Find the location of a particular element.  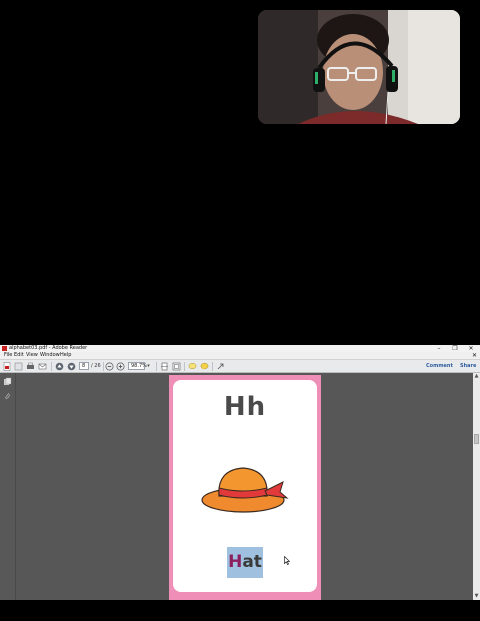

hat-illustration-icon is located at coordinates (246, 491).